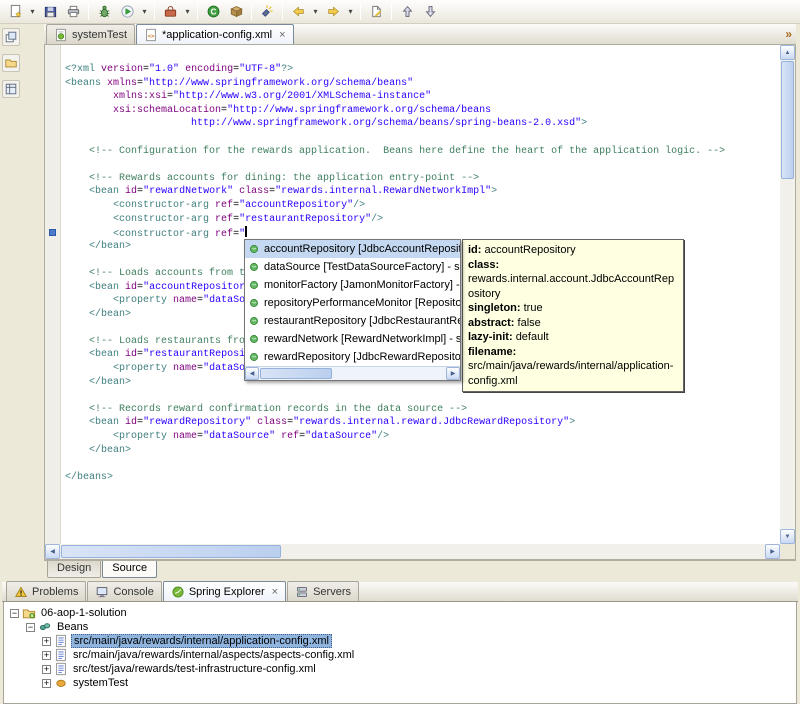 The height and width of the screenshot is (704, 800). What do you see at coordinates (400, 627) in the screenshot?
I see `tree-item-beans: − Beans` at bounding box center [400, 627].